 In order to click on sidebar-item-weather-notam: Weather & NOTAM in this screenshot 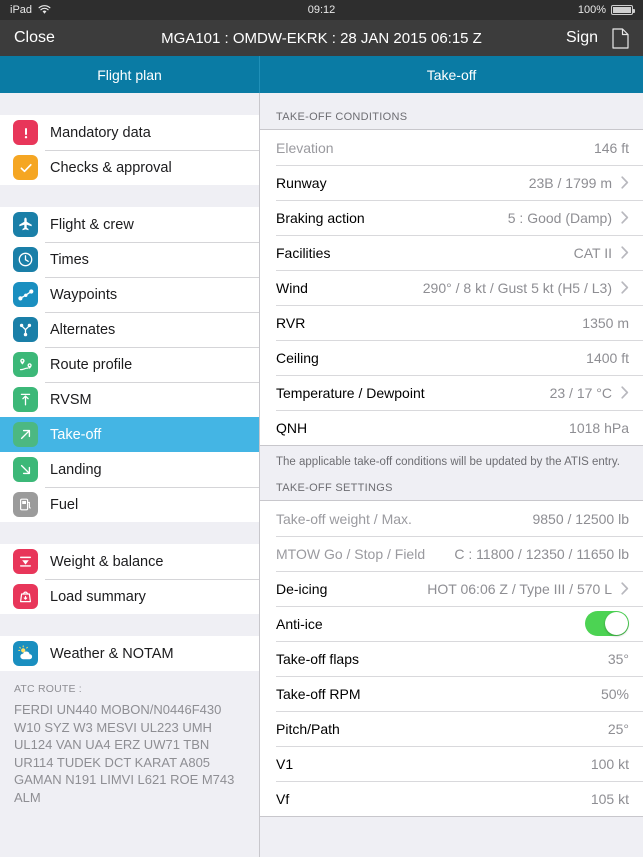, I will do `click(129, 653)`.